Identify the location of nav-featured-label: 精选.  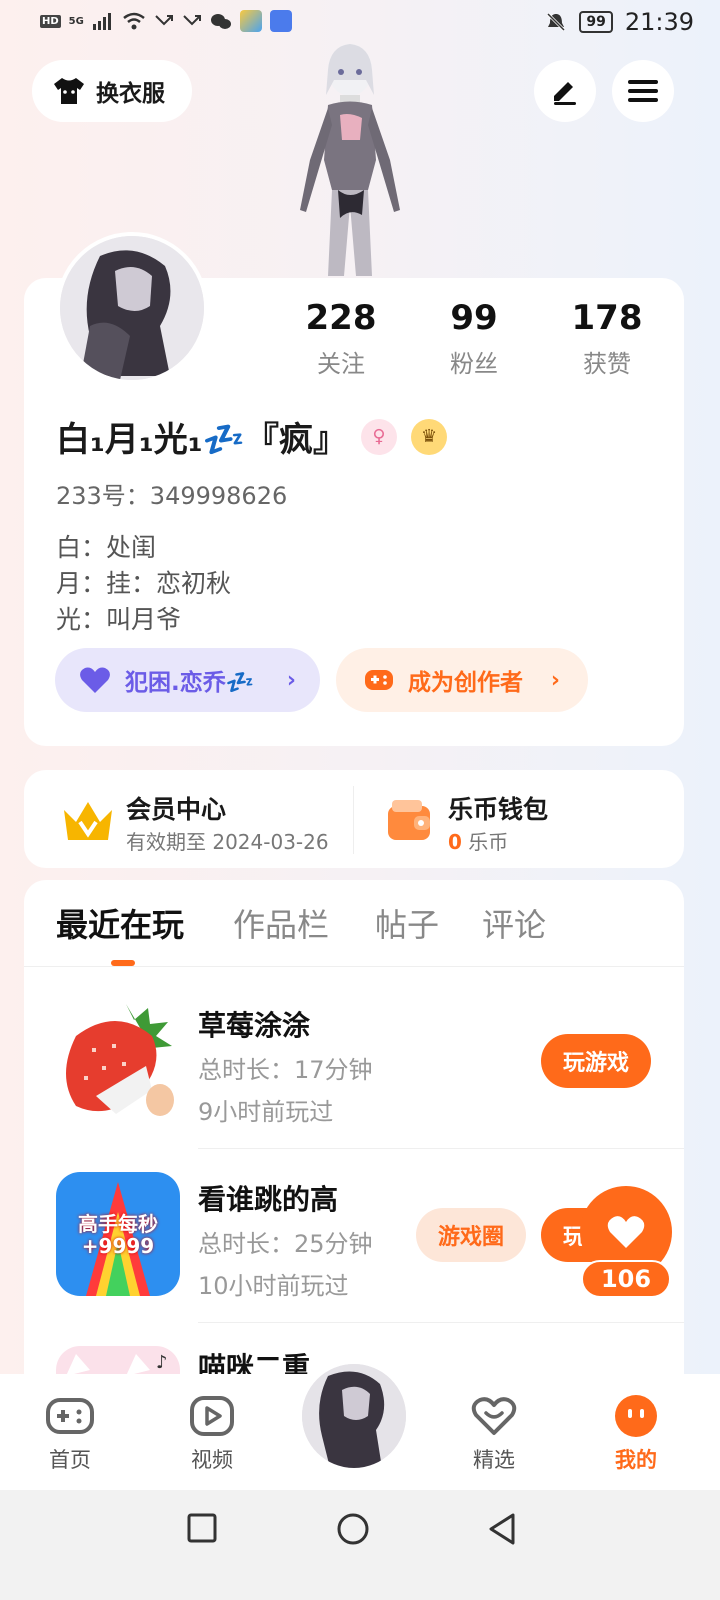
(494, 1460).